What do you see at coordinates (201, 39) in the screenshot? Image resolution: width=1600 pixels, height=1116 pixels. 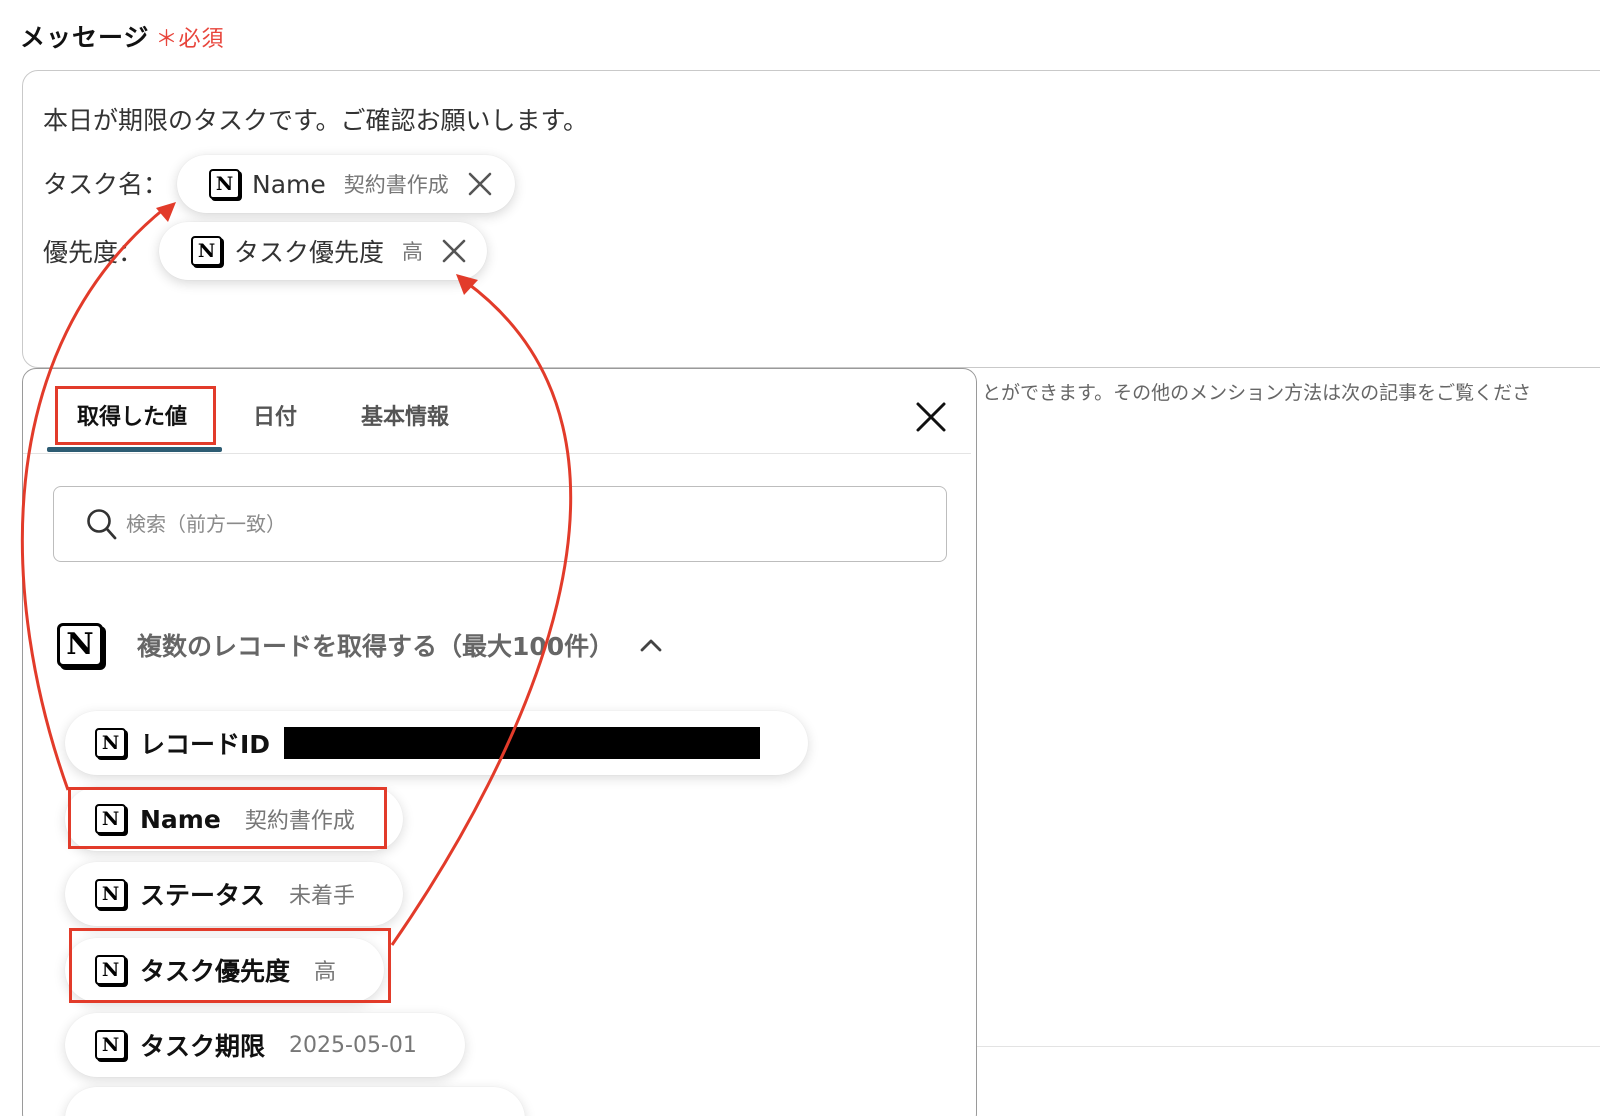 I see `required-text: 必須` at bounding box center [201, 39].